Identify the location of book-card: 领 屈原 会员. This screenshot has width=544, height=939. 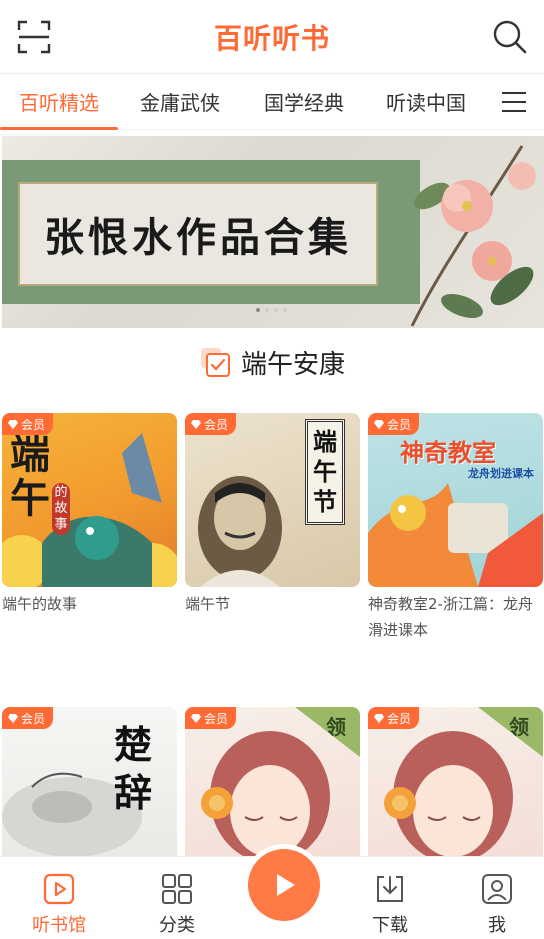
(455, 794).